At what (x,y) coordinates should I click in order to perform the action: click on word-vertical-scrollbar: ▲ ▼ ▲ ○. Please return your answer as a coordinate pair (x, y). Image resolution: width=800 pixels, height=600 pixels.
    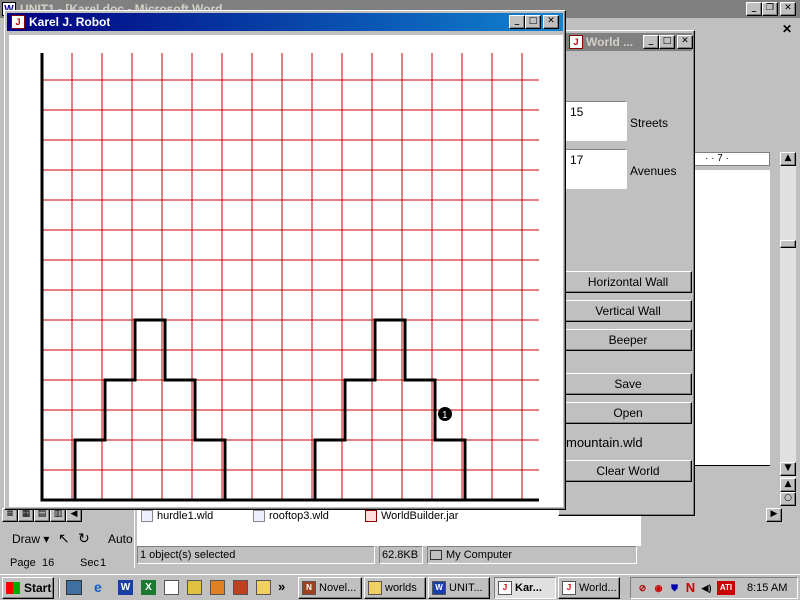
    Looking at the image, I should click on (788, 329).